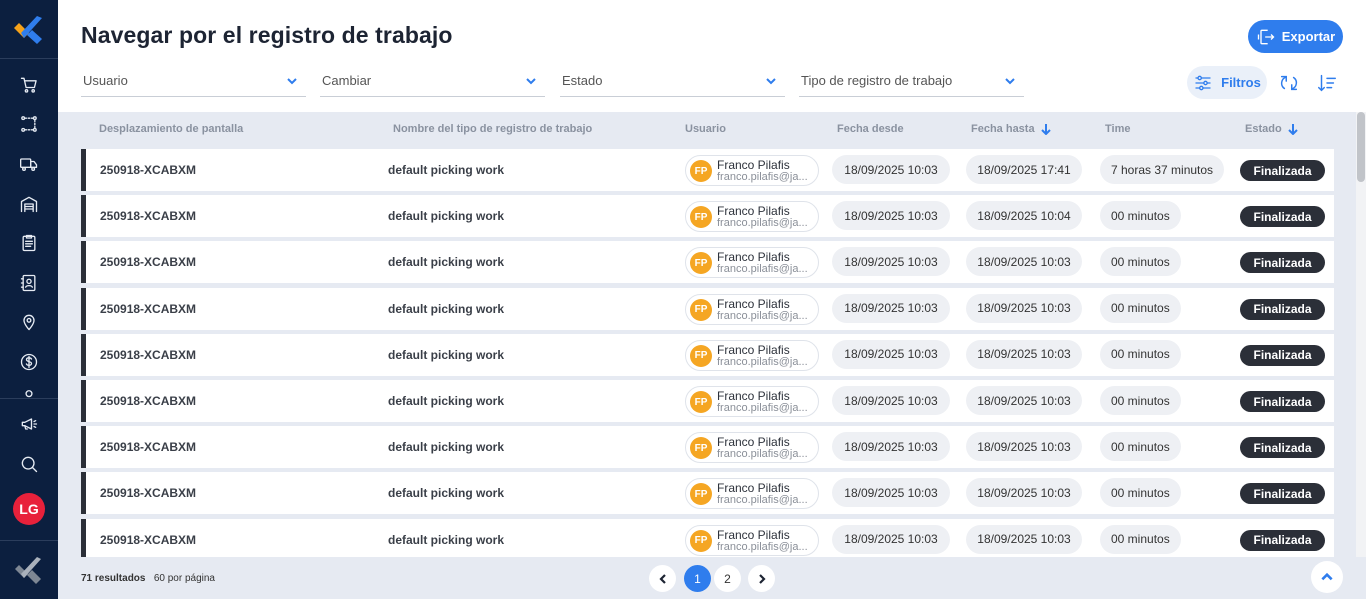  I want to click on chevron-down-icon, so click(292, 81).